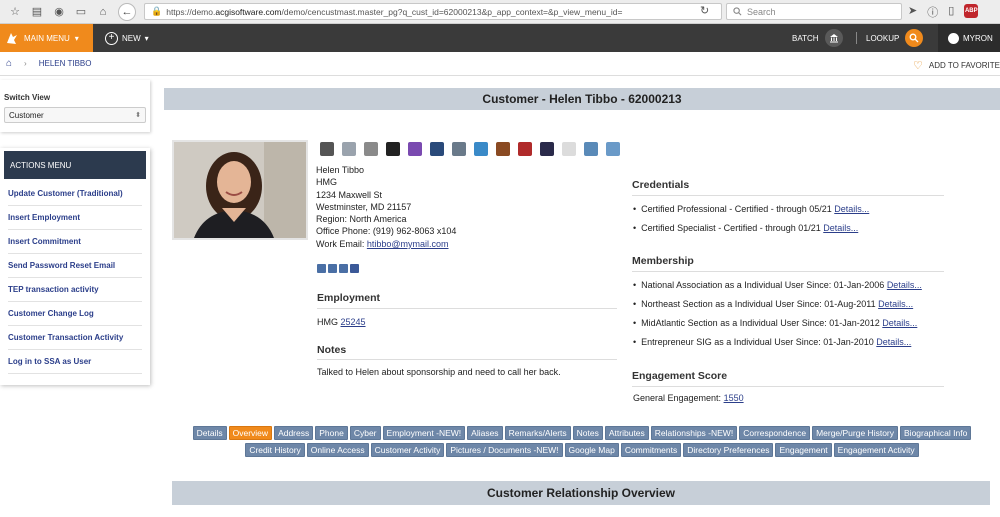 This screenshot has width=1000, height=517. What do you see at coordinates (503, 149) in the screenshot?
I see `briefcase-icon` at bounding box center [503, 149].